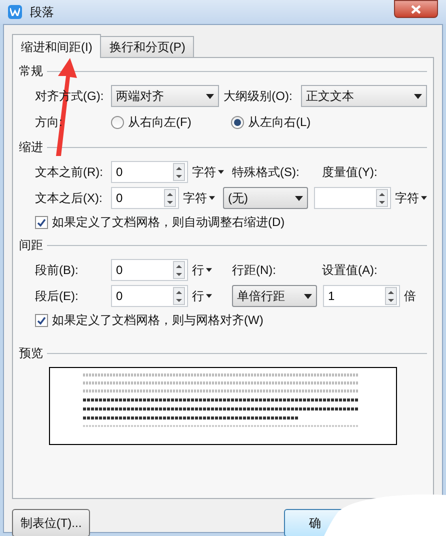  What do you see at coordinates (259, 96) in the screenshot?
I see `field-label: 大纲级别(O):` at bounding box center [259, 96].